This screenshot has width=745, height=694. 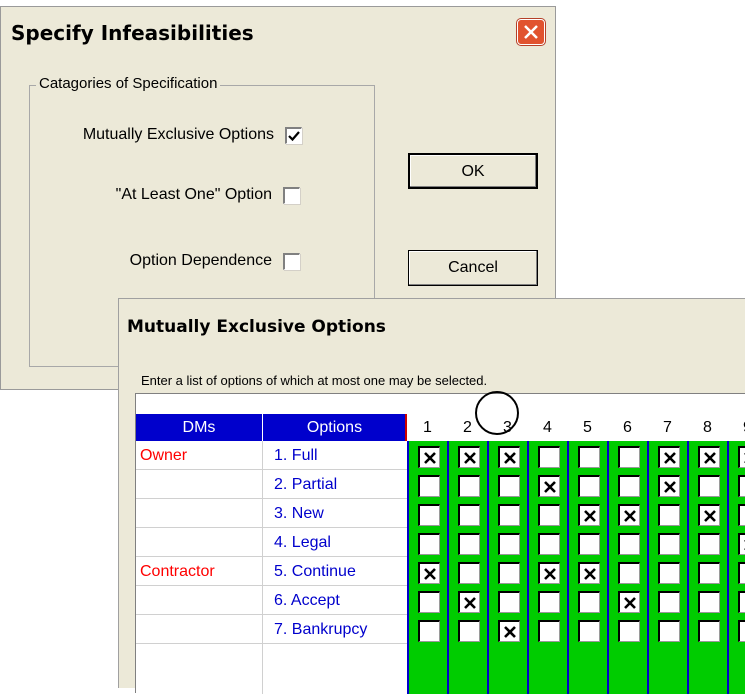 I want to click on column-header-6: 6, so click(x=627, y=427).